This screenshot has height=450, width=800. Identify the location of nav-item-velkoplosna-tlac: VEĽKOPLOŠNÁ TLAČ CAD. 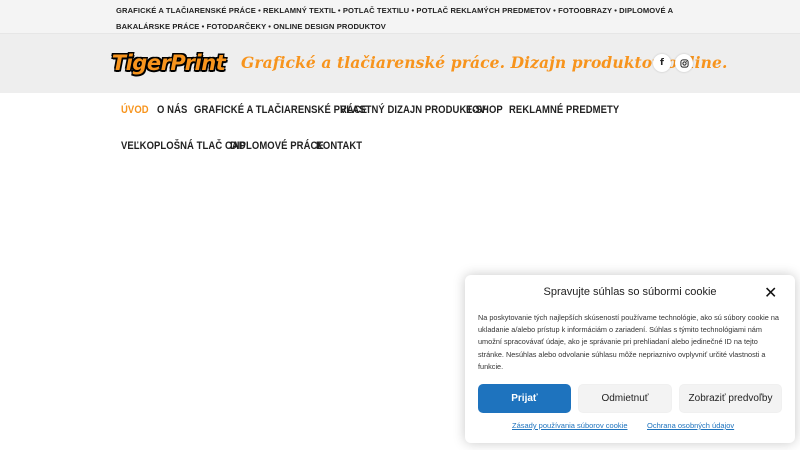
(183, 146).